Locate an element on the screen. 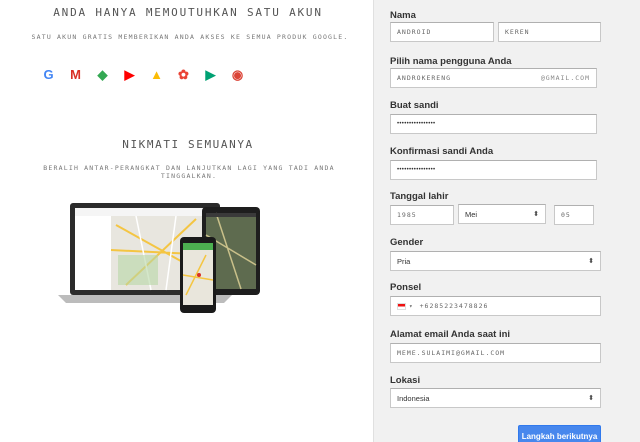 Image resolution: width=640 pixels, height=442 pixels. confirm-password-label: Konfirmasi sandi Anda is located at coordinates (442, 151).